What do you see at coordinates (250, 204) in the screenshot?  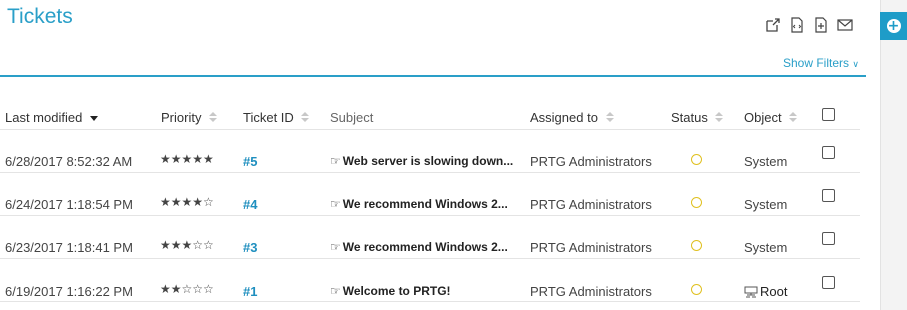 I see `ticket-id-link: #4` at bounding box center [250, 204].